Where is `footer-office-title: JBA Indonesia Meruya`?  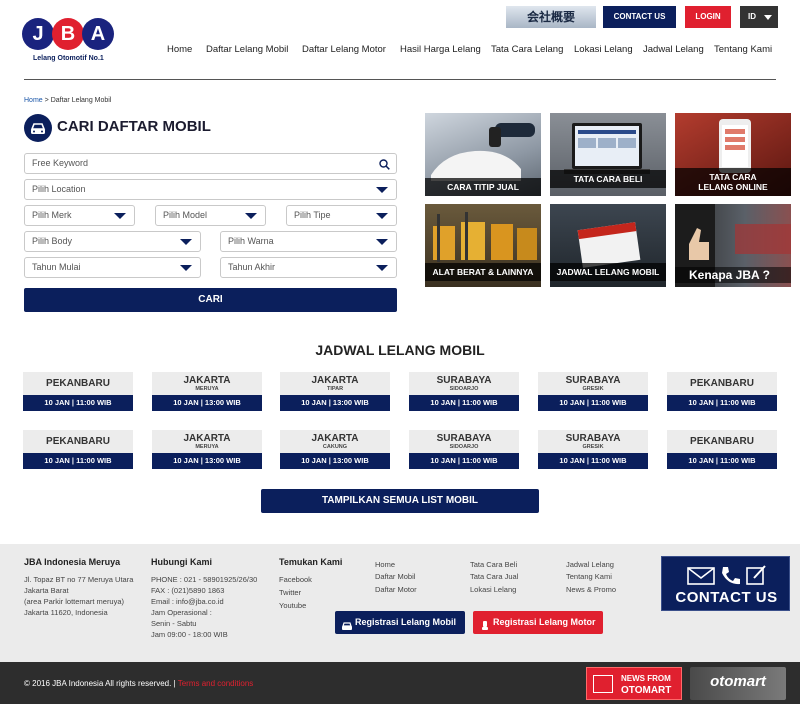
footer-office-title: JBA Indonesia Meruya is located at coordinates (72, 562).